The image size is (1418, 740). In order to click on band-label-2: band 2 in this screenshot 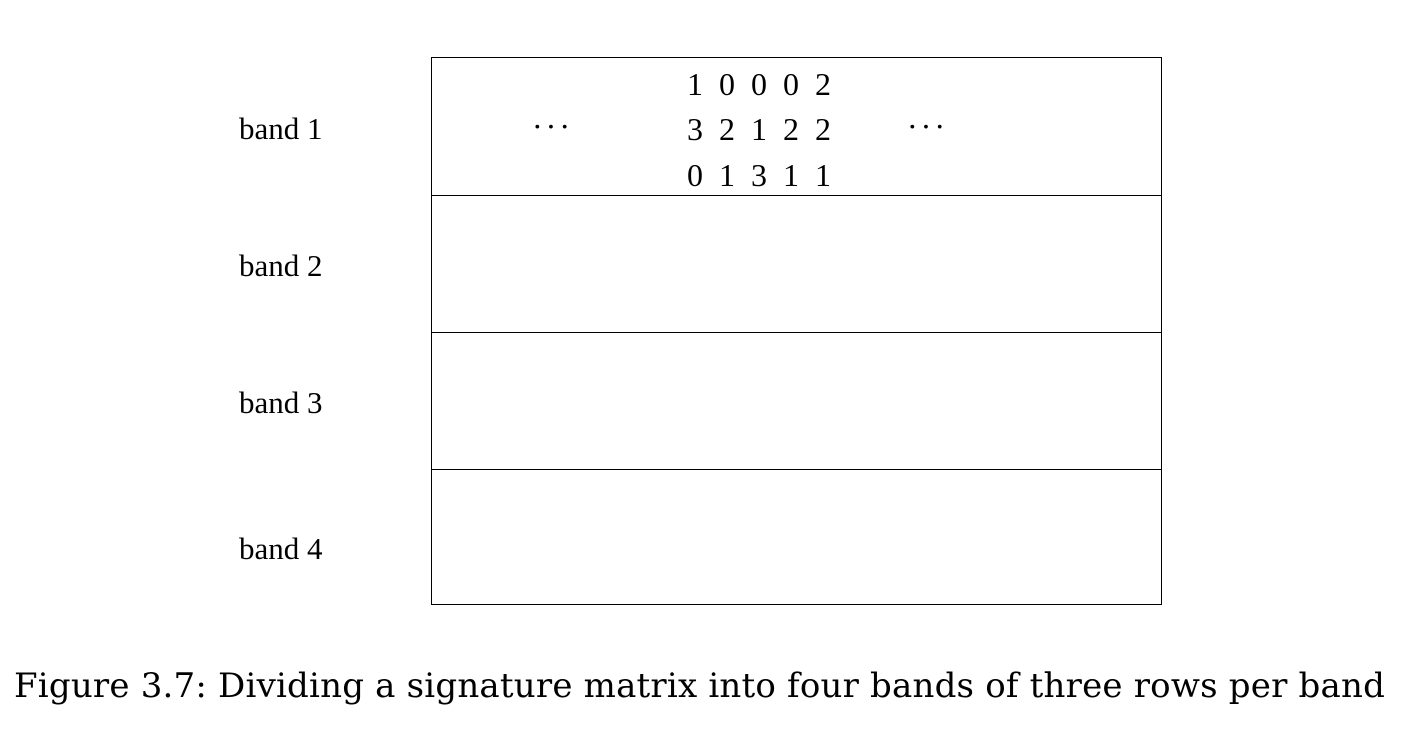, I will do `click(281, 265)`.